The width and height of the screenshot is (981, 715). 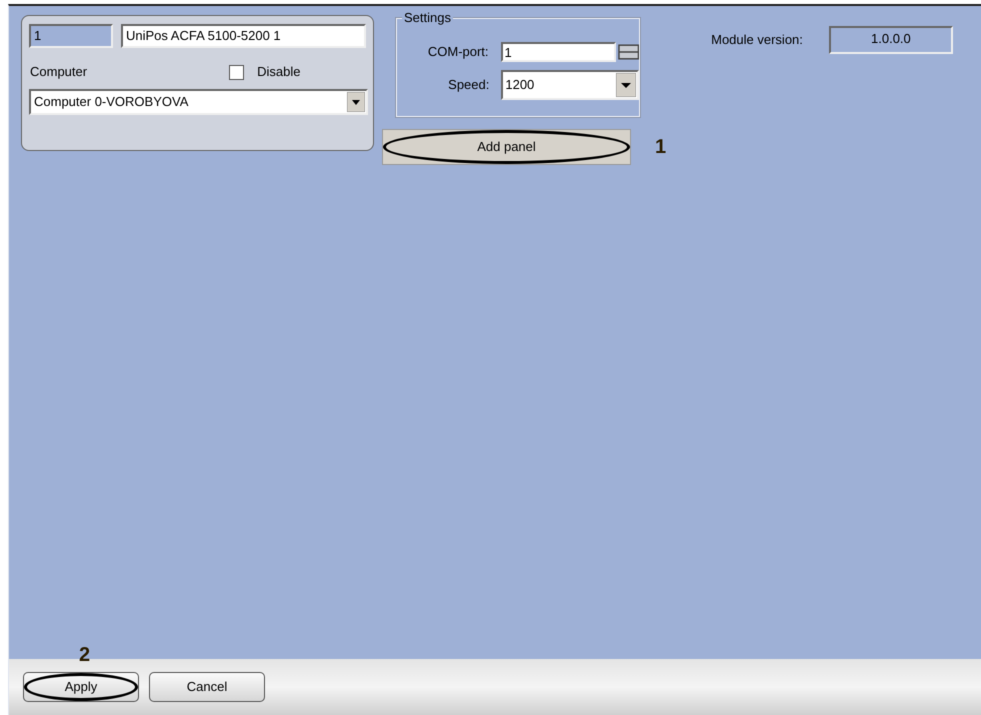 I want to click on disable-checkbox, so click(x=236, y=72).